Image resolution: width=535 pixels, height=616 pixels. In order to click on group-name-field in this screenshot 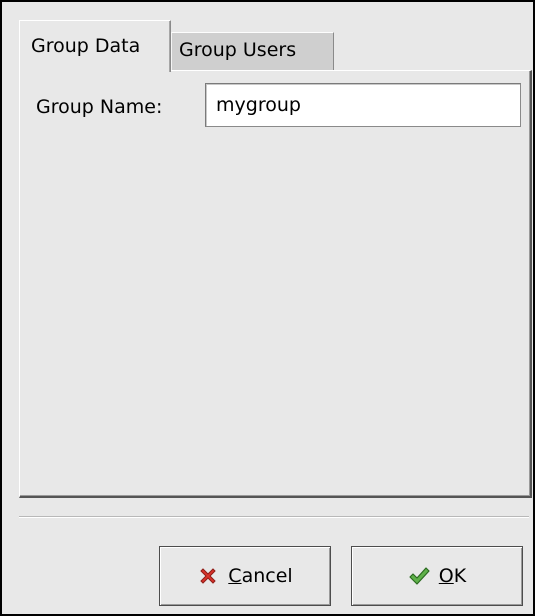, I will do `click(363, 105)`.